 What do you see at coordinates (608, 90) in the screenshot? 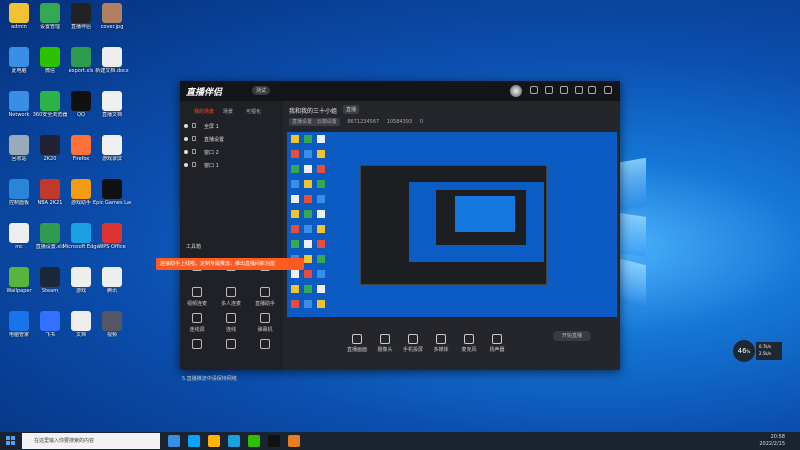
I see `close-button` at bounding box center [608, 90].